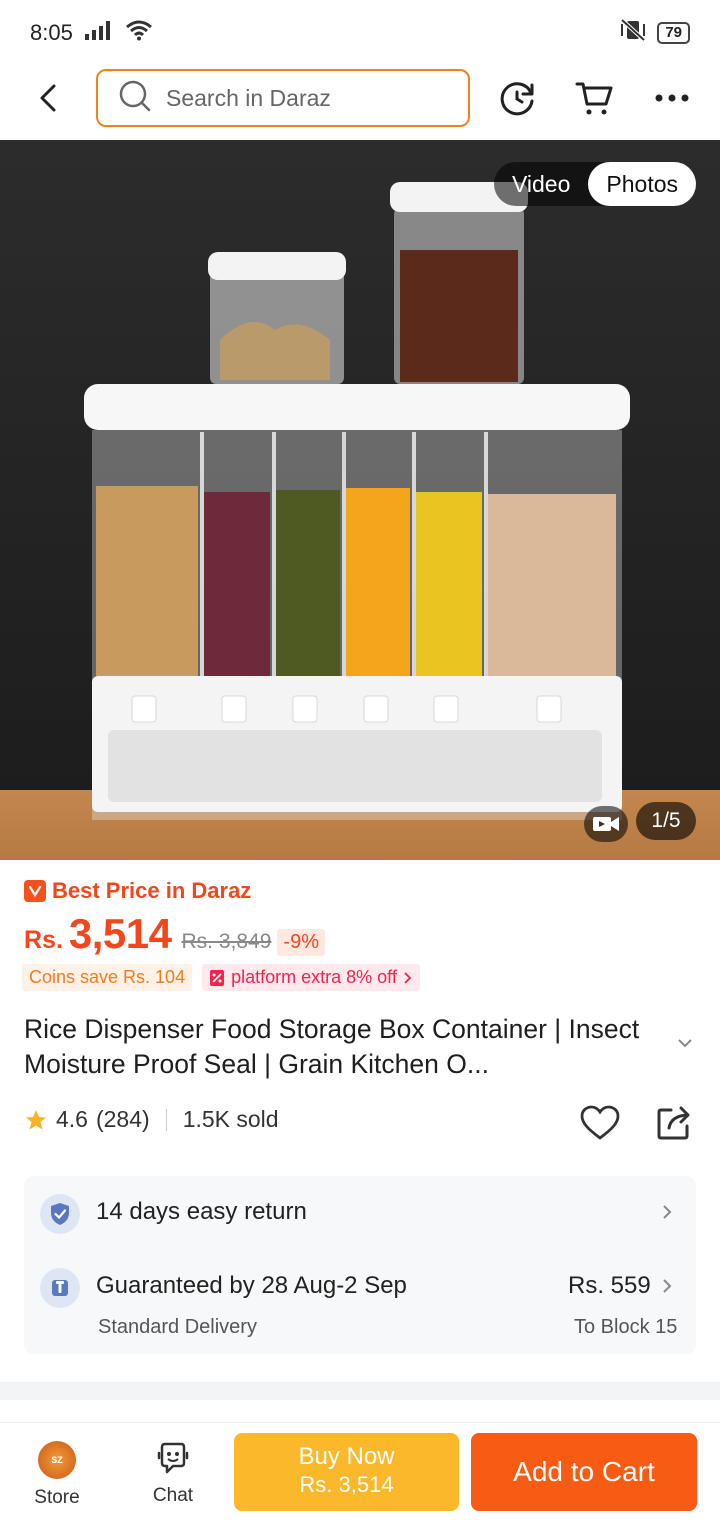 The image size is (720, 1520). I want to click on store-button: SZ Store, so click(57, 1475).